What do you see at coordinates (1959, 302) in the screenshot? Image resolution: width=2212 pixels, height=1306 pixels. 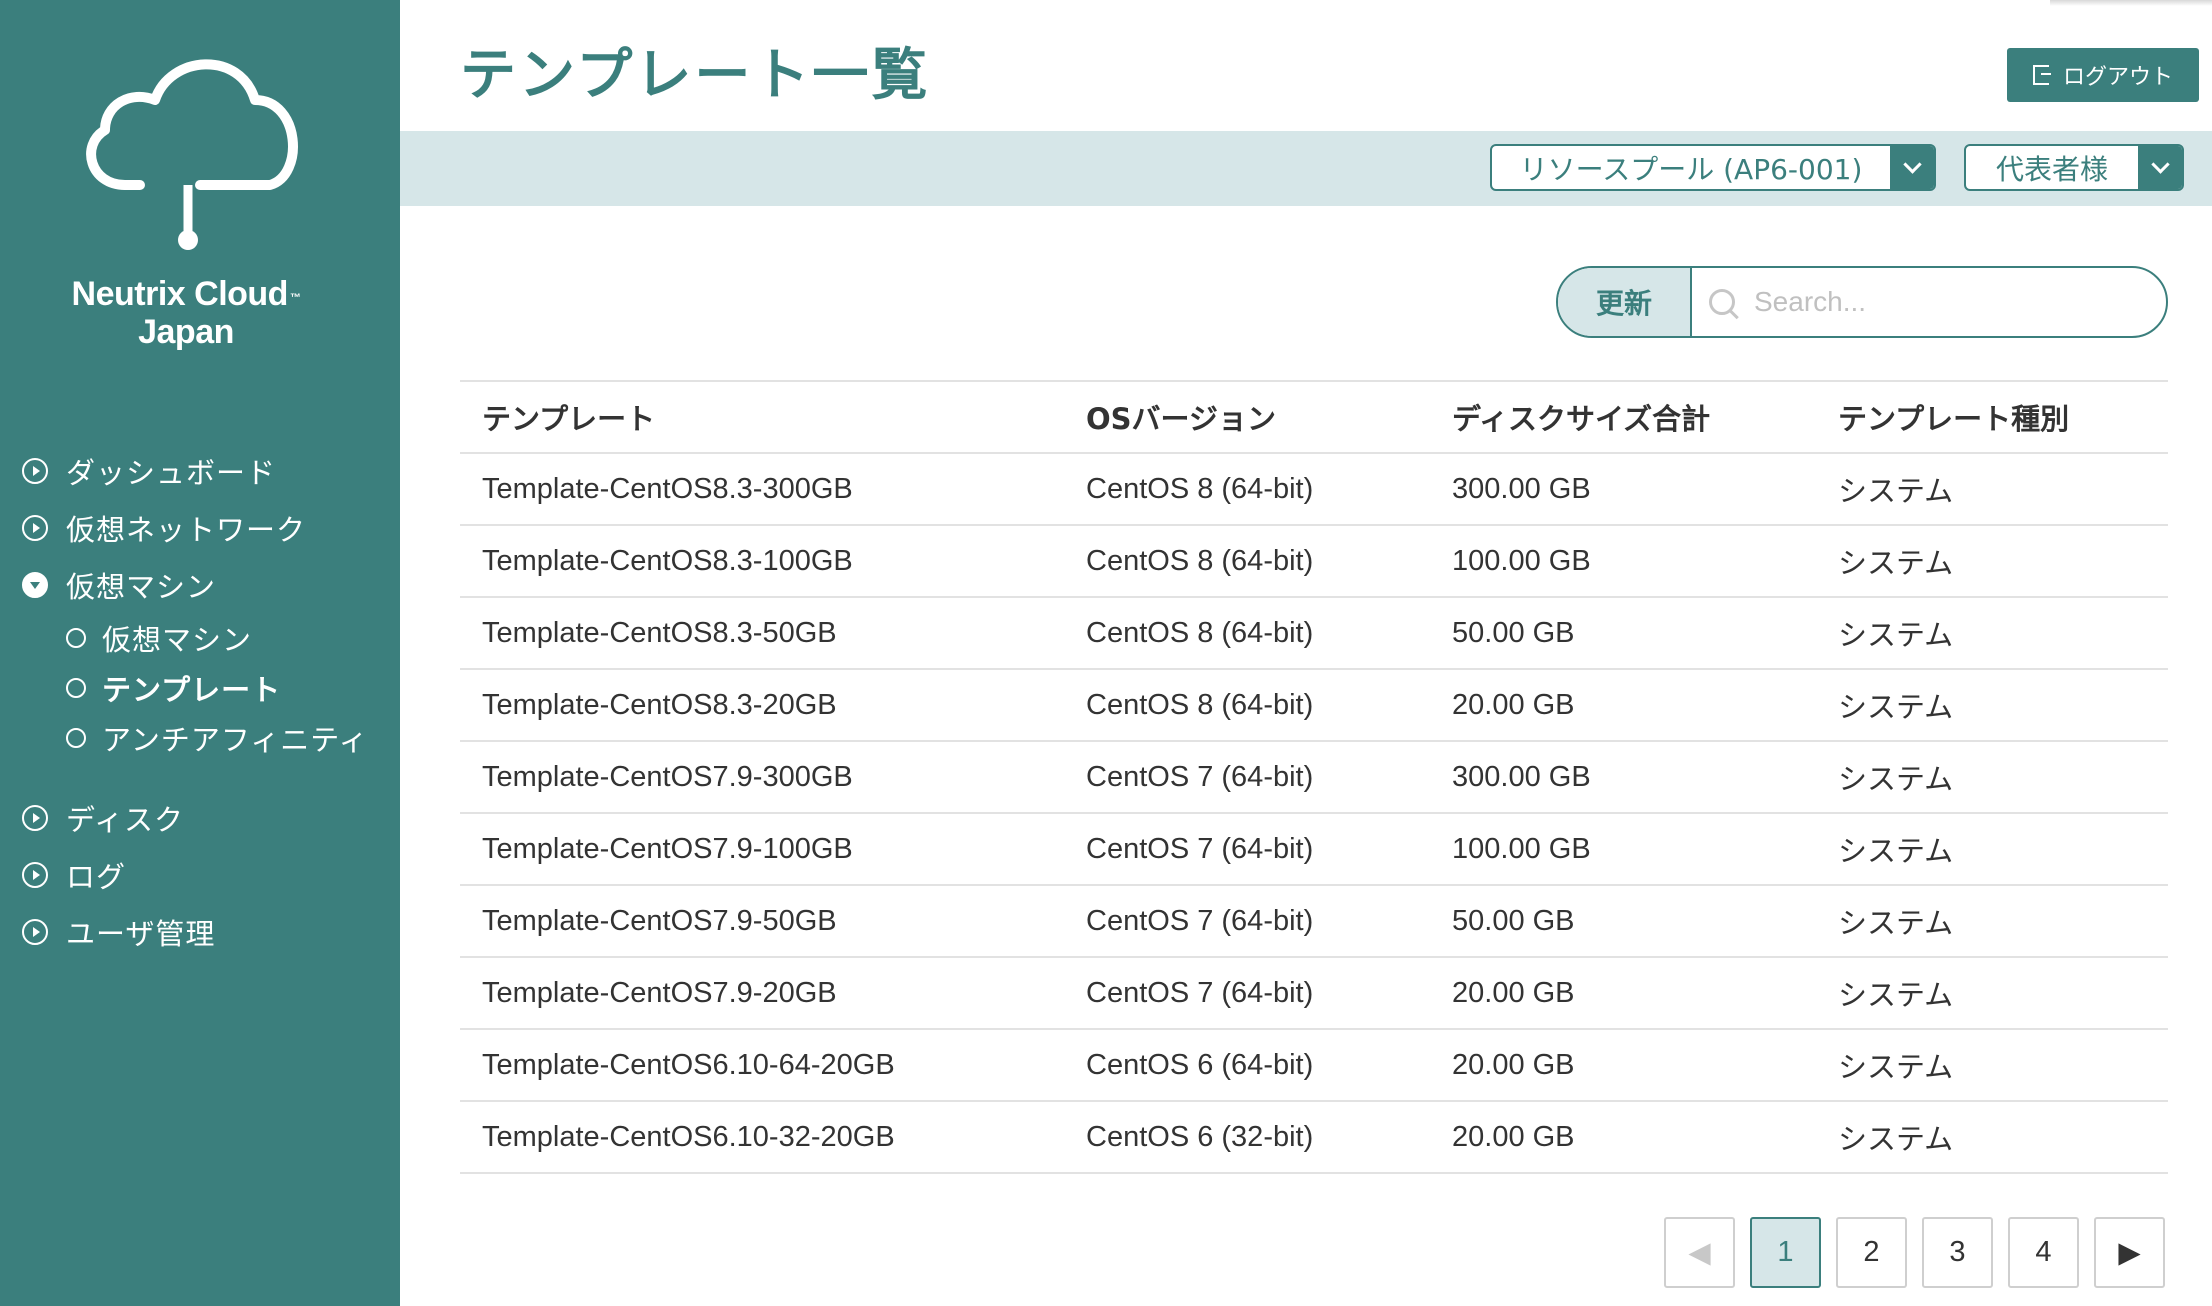 I see `search-input` at bounding box center [1959, 302].